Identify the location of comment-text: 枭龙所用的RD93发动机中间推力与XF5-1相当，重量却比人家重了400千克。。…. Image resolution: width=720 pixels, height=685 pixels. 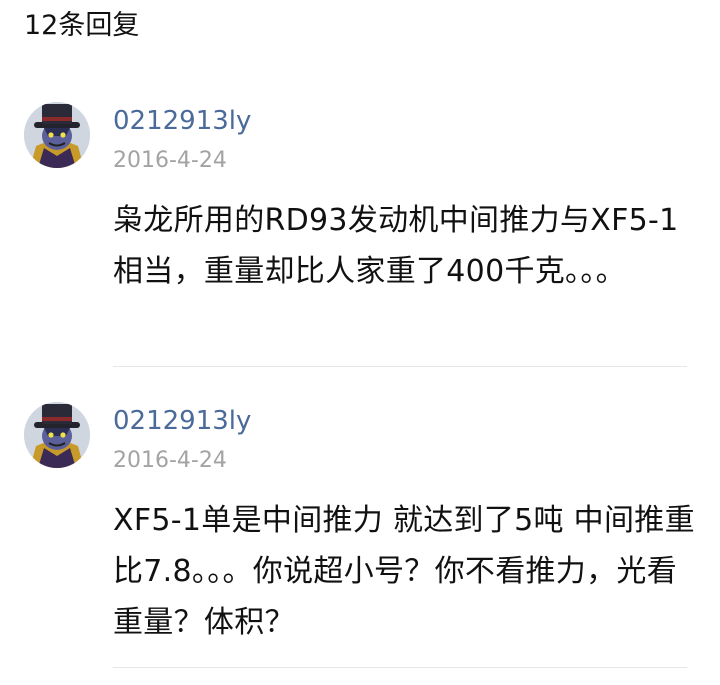
(396, 246).